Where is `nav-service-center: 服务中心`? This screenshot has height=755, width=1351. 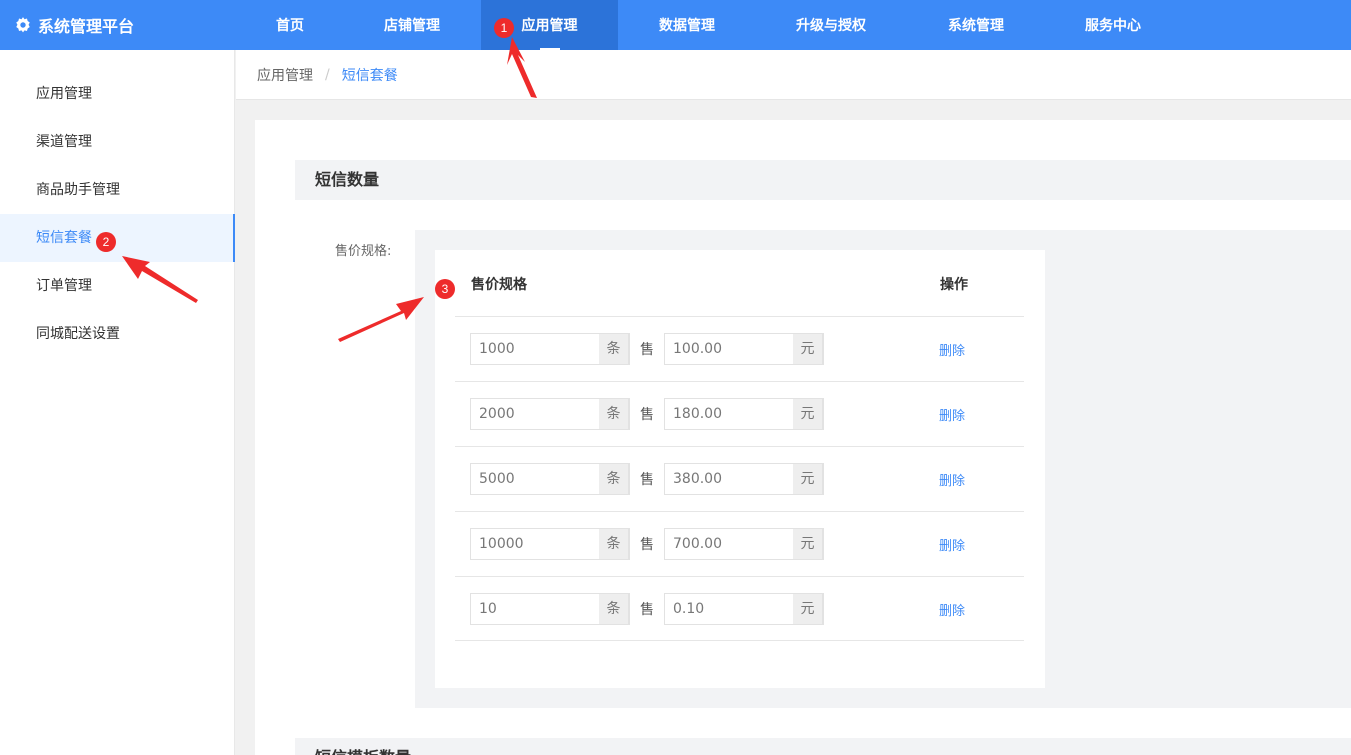 nav-service-center: 服务中心 is located at coordinates (1113, 25).